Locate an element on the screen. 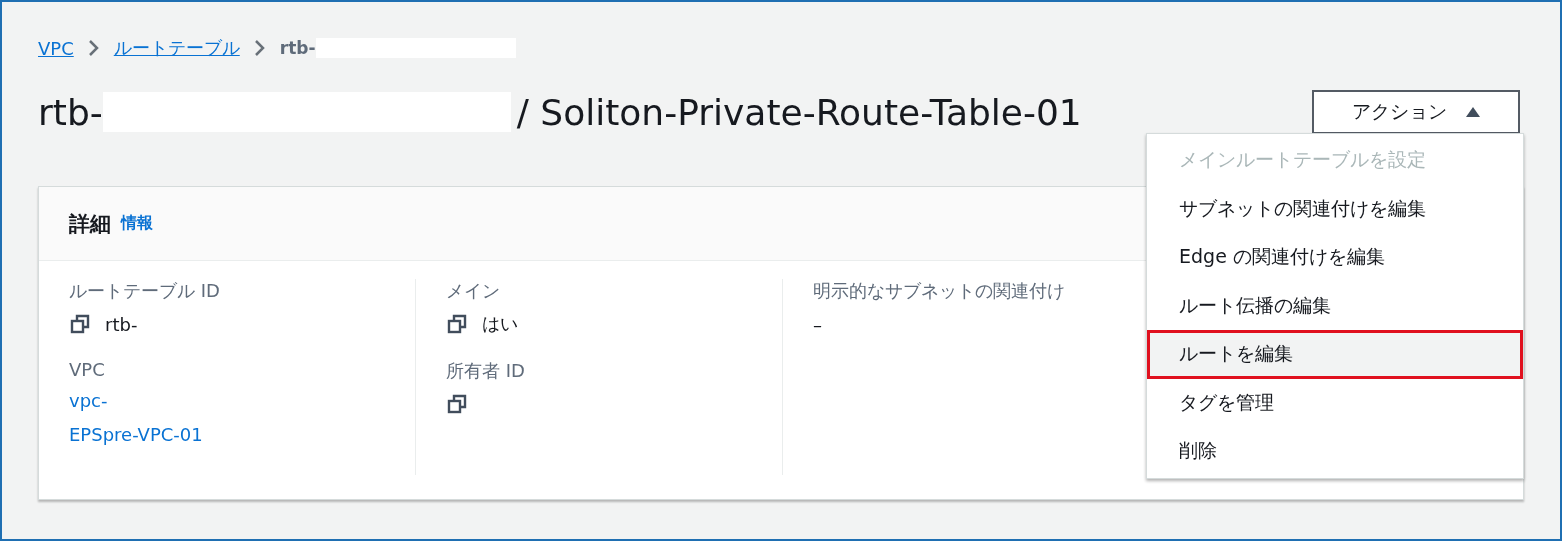  menu-item: タグを管理 is located at coordinates (1335, 402).